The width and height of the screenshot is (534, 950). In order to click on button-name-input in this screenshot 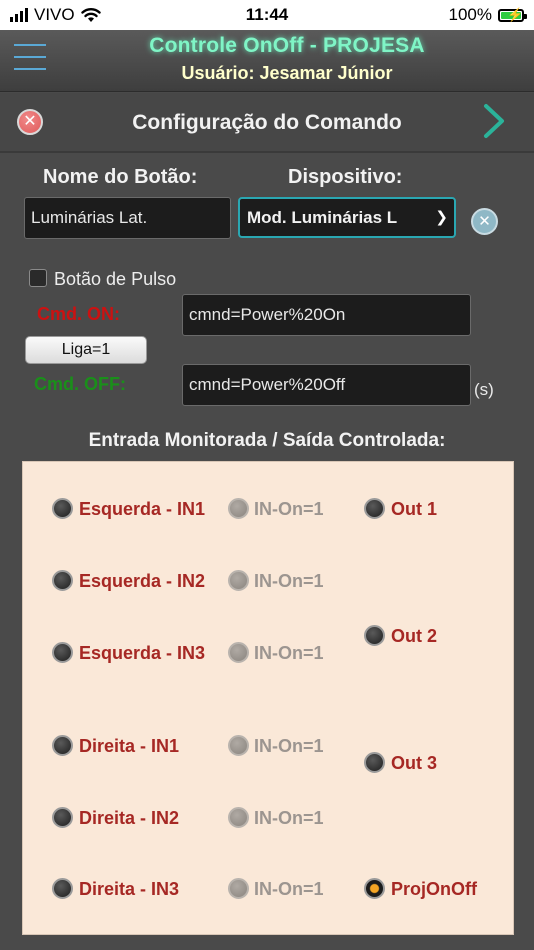, I will do `click(127, 218)`.